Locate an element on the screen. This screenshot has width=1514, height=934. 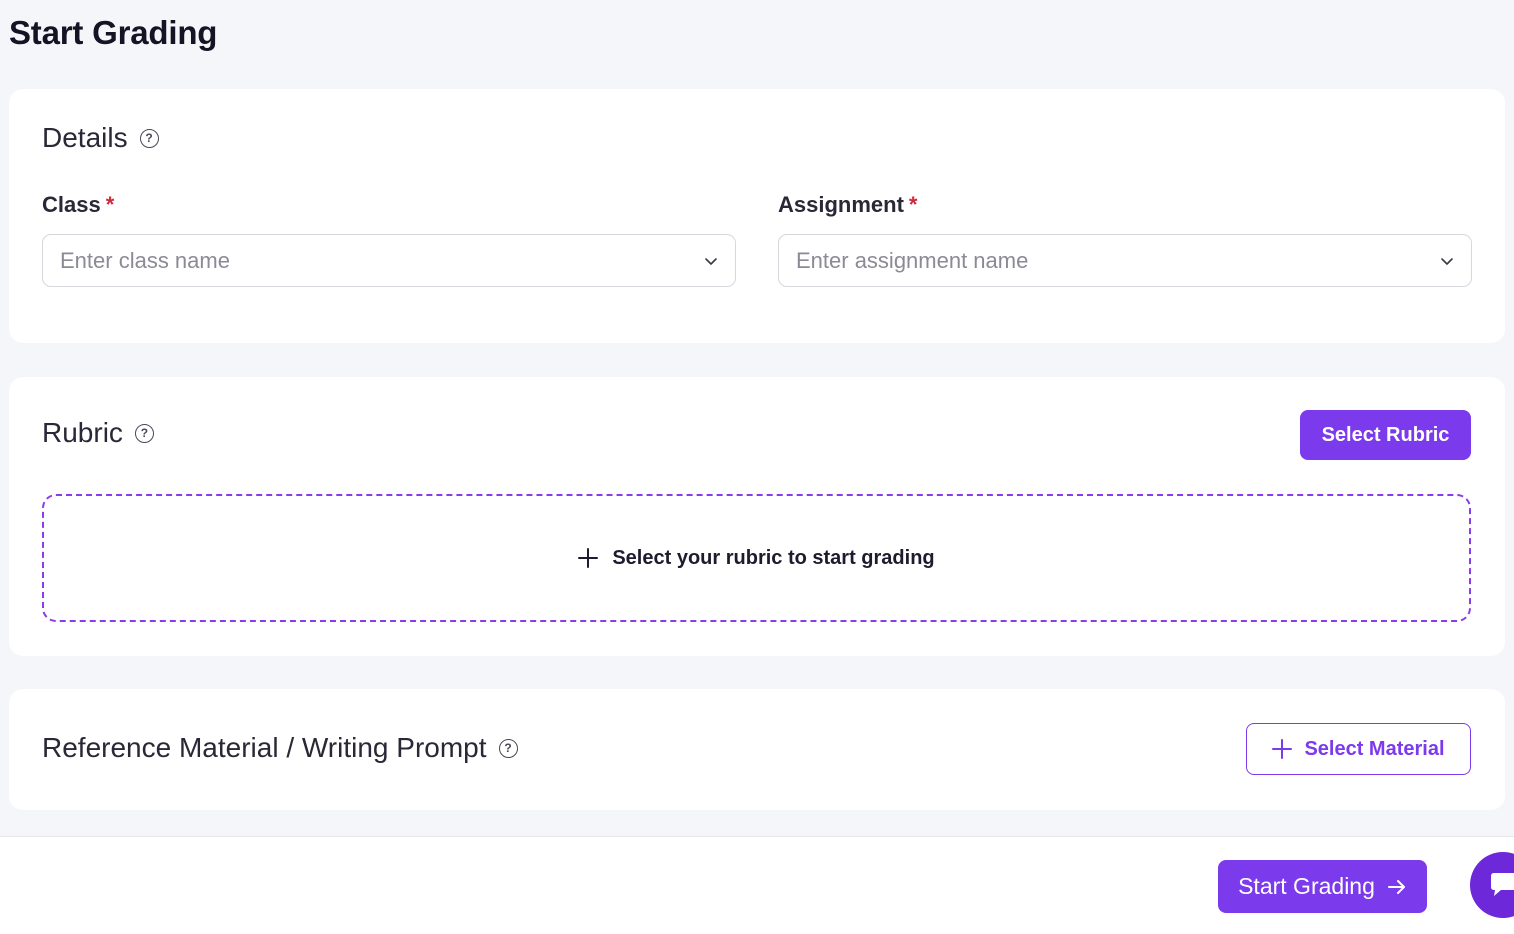
assignment-select-placeholder: Enter assignment name is located at coordinates (912, 260).